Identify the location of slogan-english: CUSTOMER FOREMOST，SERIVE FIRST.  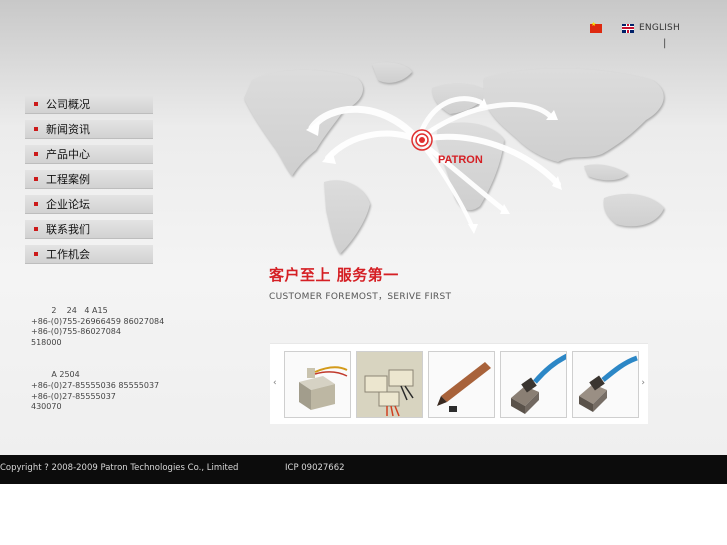
(360, 297).